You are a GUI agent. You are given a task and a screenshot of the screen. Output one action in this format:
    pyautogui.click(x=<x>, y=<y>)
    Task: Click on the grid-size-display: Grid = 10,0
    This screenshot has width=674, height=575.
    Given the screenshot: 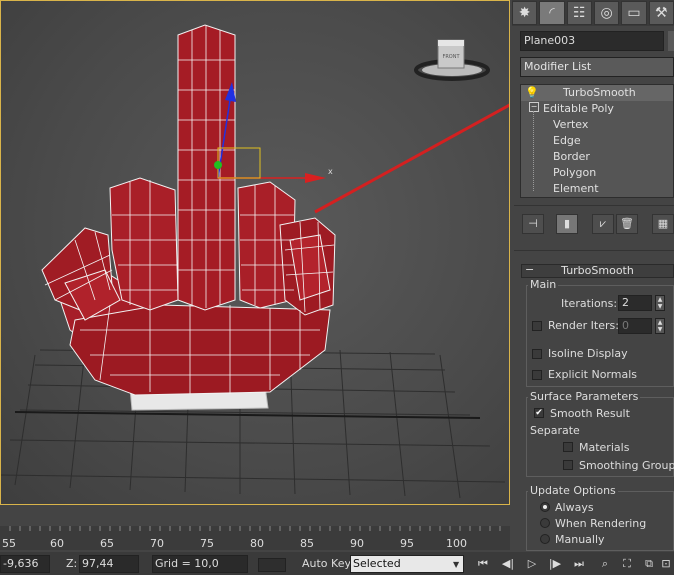 What is the action you would take?
    pyautogui.click(x=200, y=564)
    